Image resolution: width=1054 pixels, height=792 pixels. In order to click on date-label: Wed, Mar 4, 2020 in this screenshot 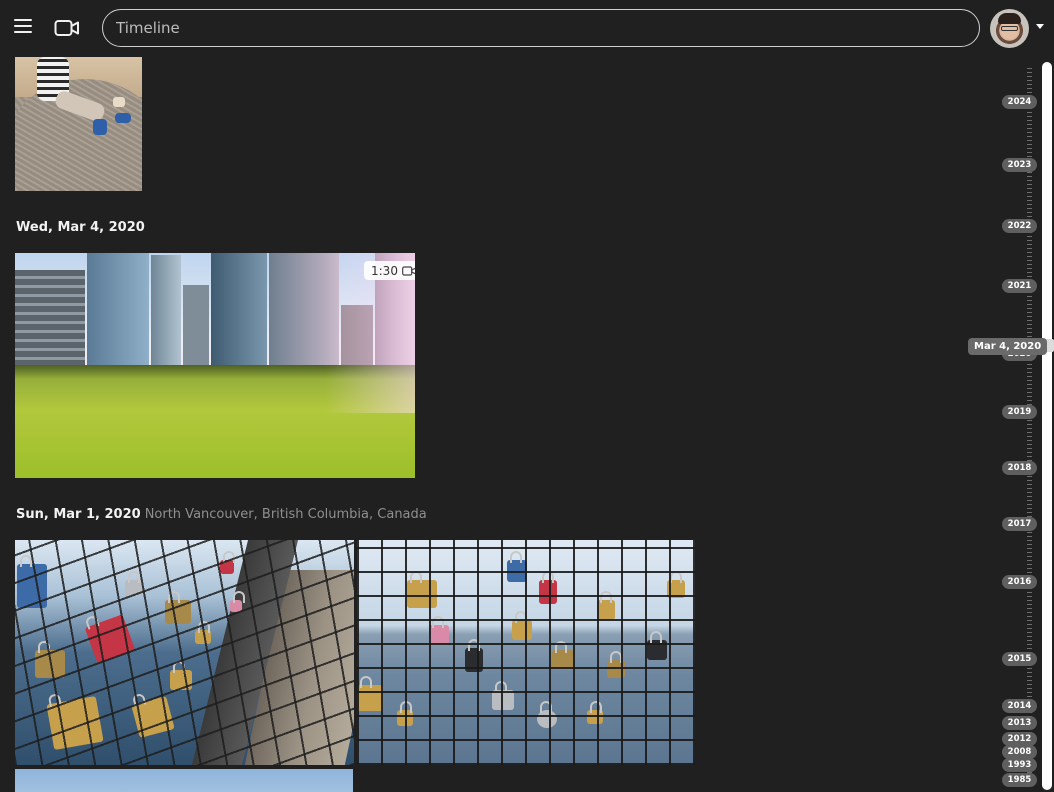, I will do `click(80, 227)`.